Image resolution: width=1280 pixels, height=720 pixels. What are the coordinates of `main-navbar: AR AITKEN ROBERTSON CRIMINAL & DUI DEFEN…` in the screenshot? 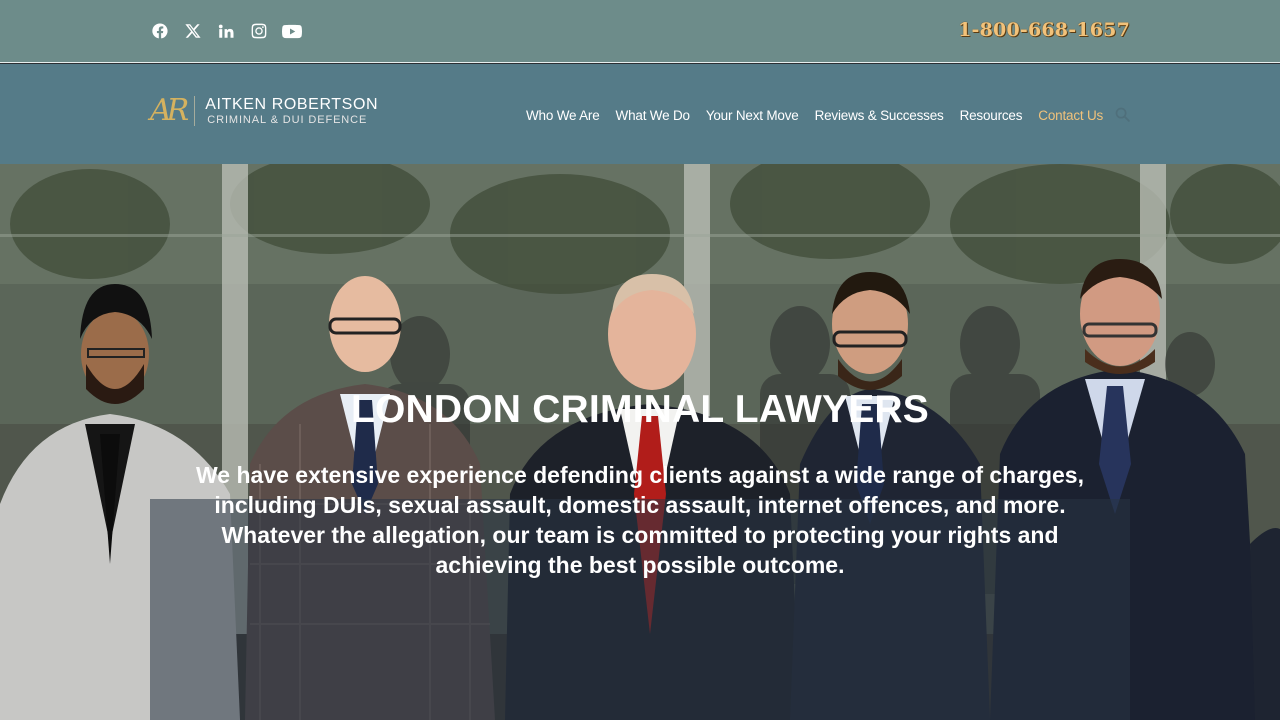 It's located at (640, 114).